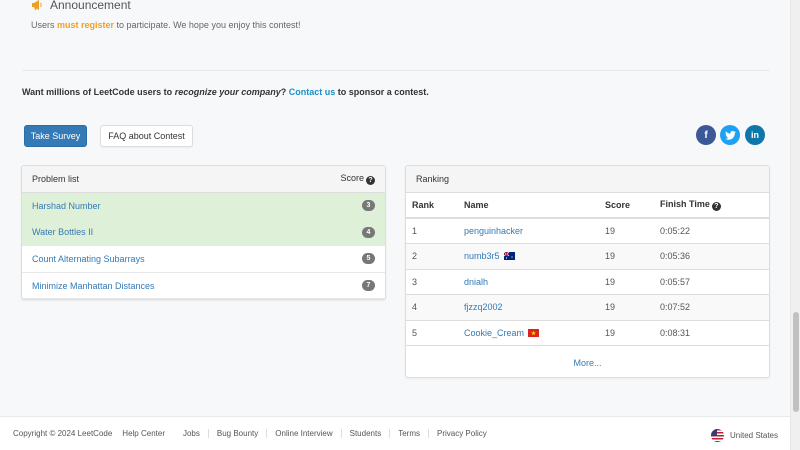  I want to click on rank-cell: 1, so click(432, 231).